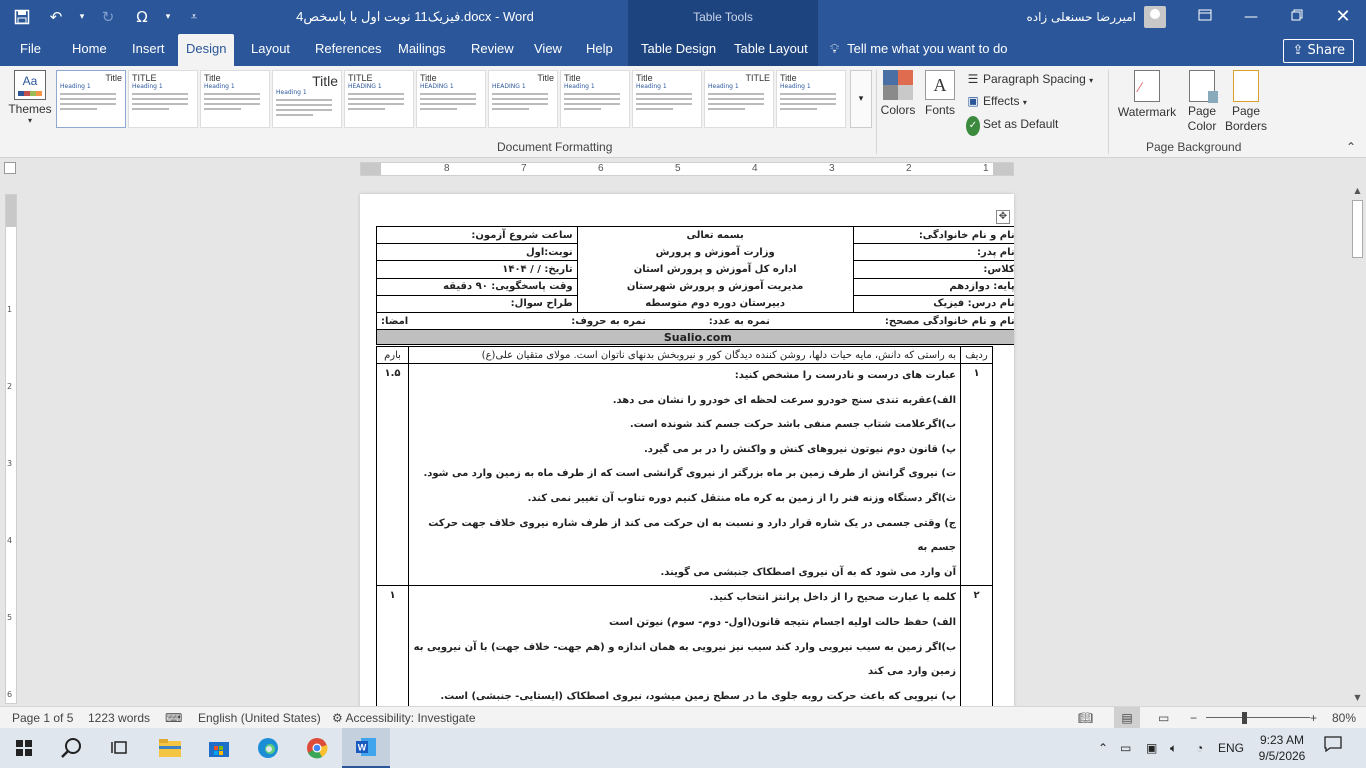 This screenshot has width=1366, height=768. Describe the element at coordinates (1351, 147) in the screenshot. I see `collapse-ribbon-icon: ⌃` at that location.